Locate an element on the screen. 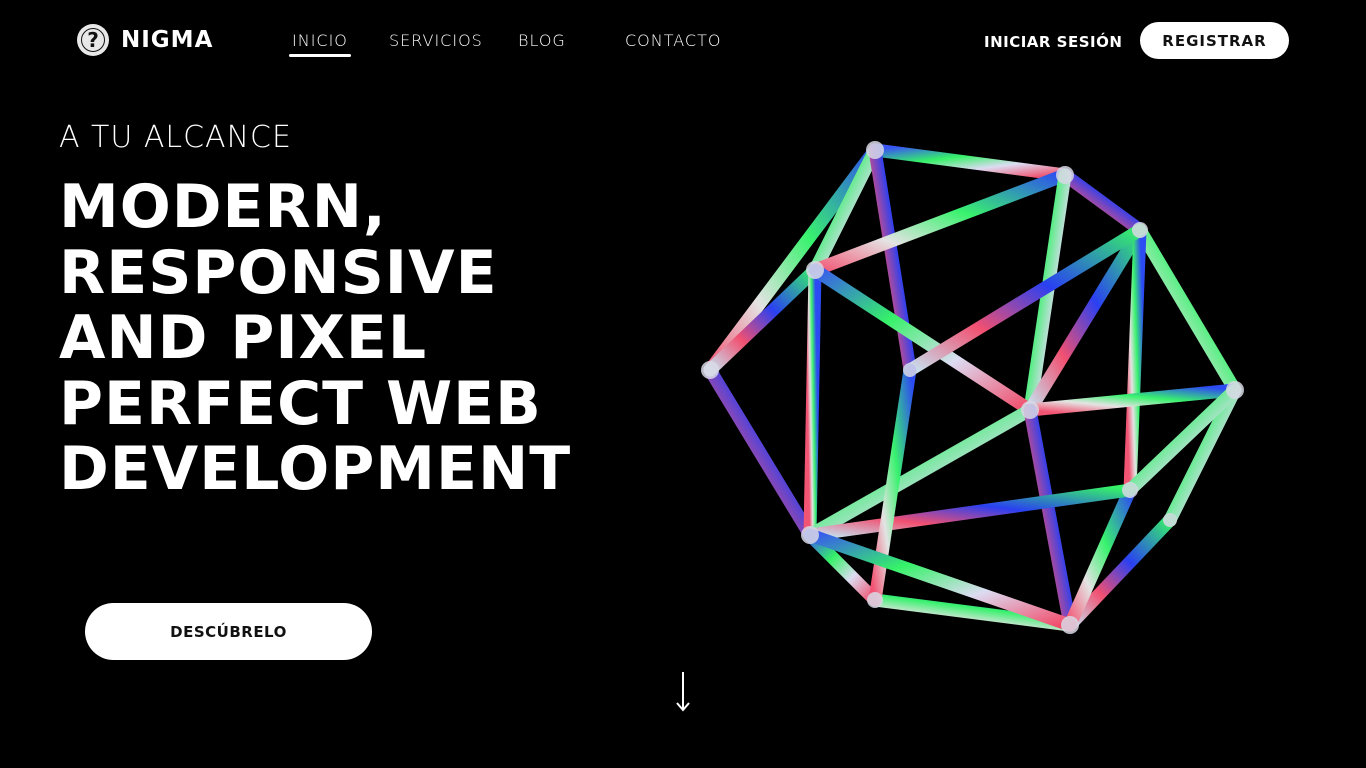 Image resolution: width=1366 pixels, height=768 pixels. arrow-down-icon is located at coordinates (683, 692).